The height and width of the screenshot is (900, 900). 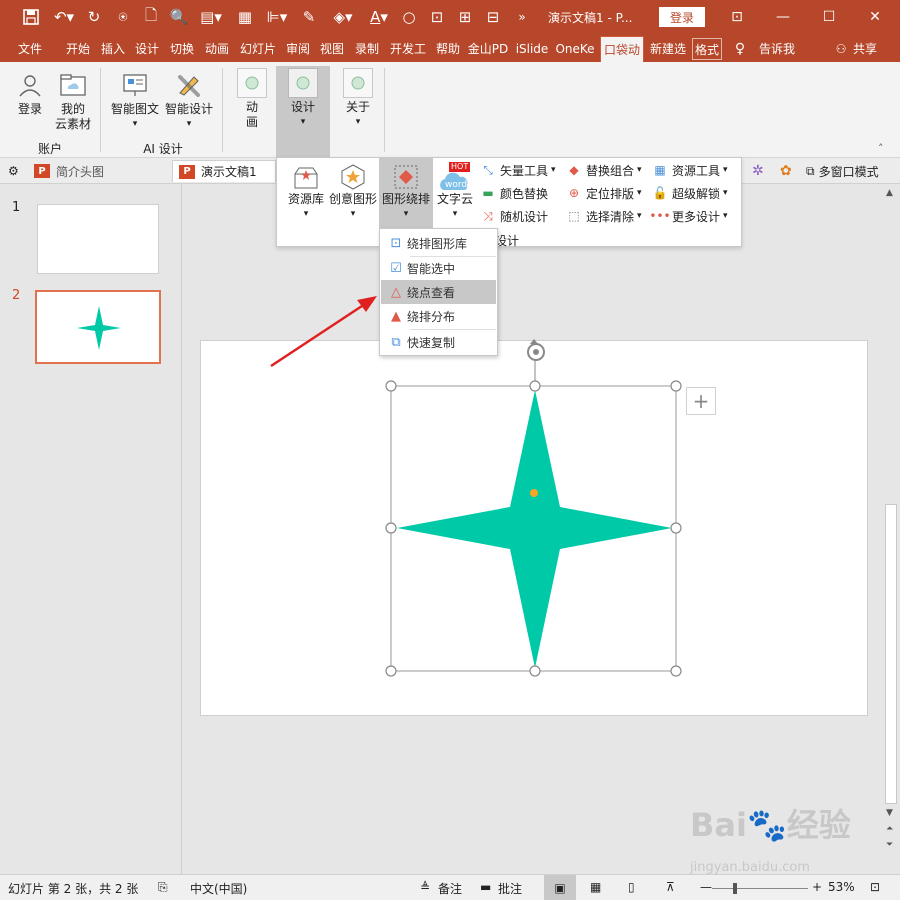 I want to click on color-replace-button: ▬ 颜色替换, so click(x=514, y=193).